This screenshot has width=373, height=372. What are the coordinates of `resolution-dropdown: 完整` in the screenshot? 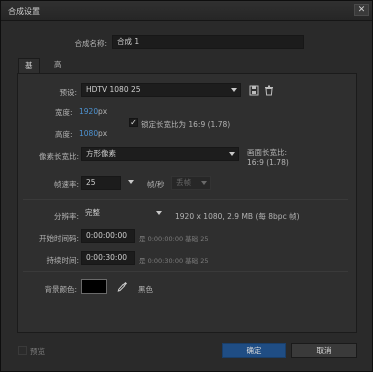 It's located at (123, 214).